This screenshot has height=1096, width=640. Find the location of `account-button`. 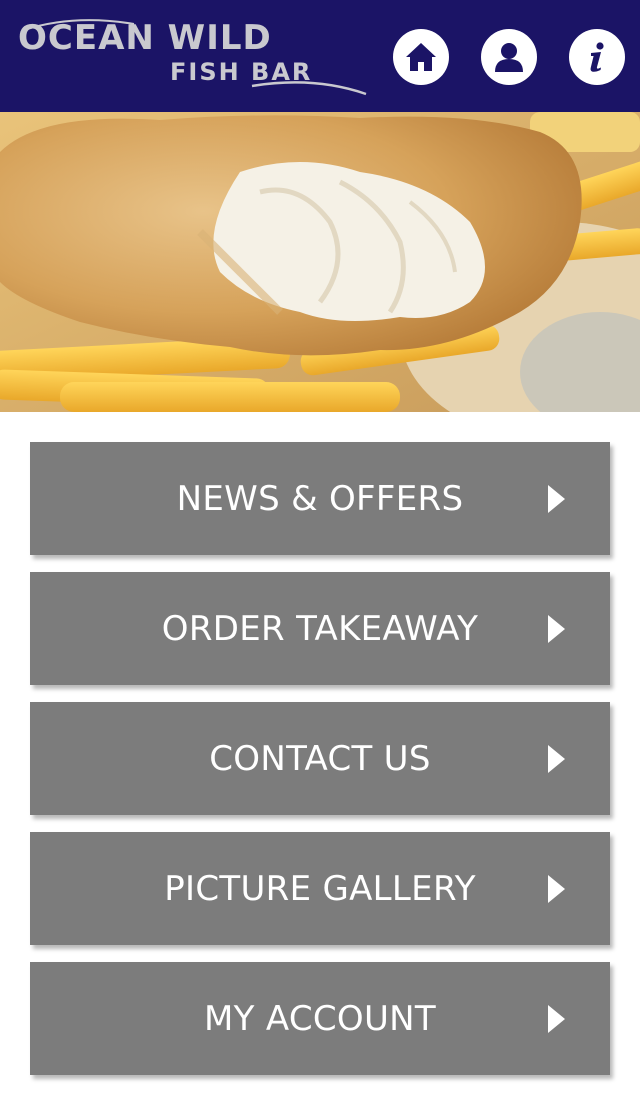

account-button is located at coordinates (509, 57).